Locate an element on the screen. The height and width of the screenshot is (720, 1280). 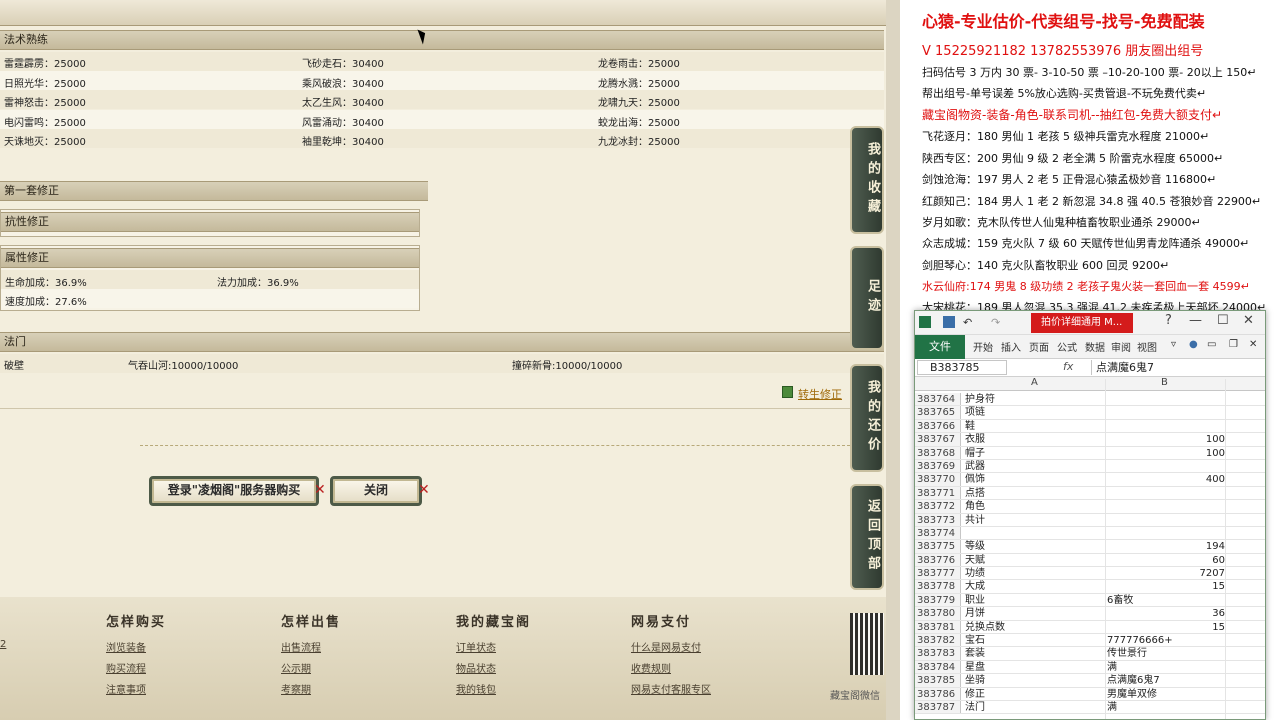
row-number: 383774 is located at coordinates (938, 533).